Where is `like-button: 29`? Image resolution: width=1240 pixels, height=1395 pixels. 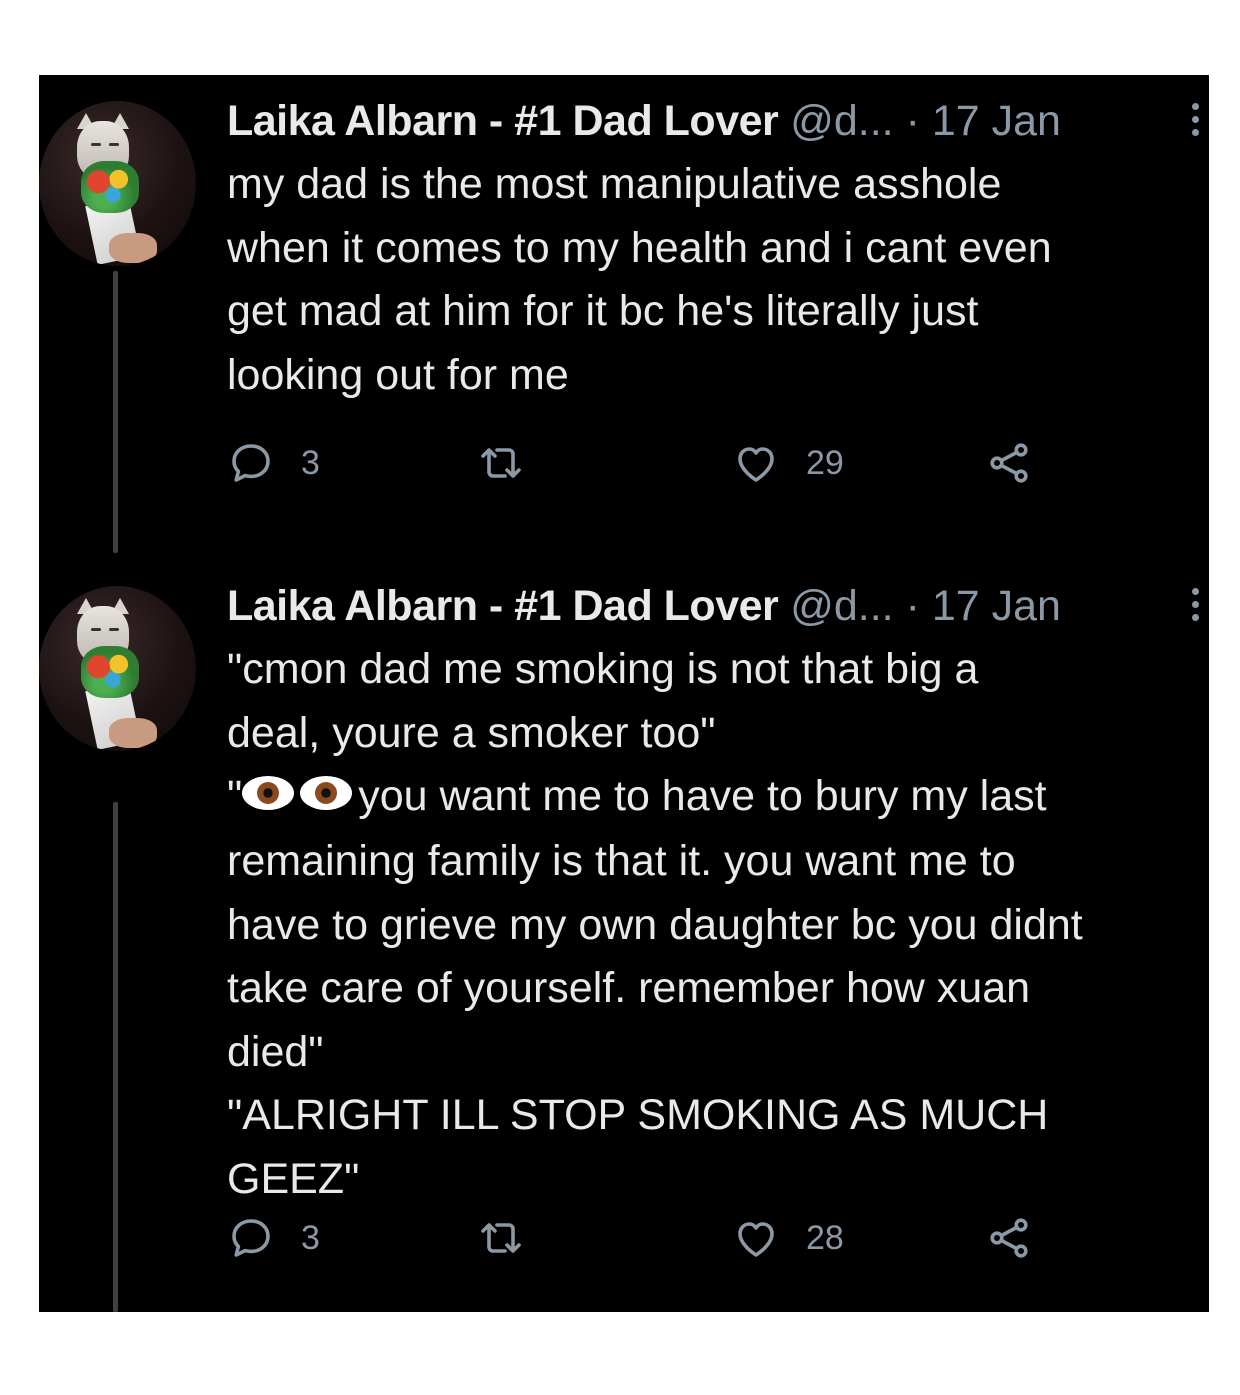
like-button: 29 is located at coordinates (788, 463).